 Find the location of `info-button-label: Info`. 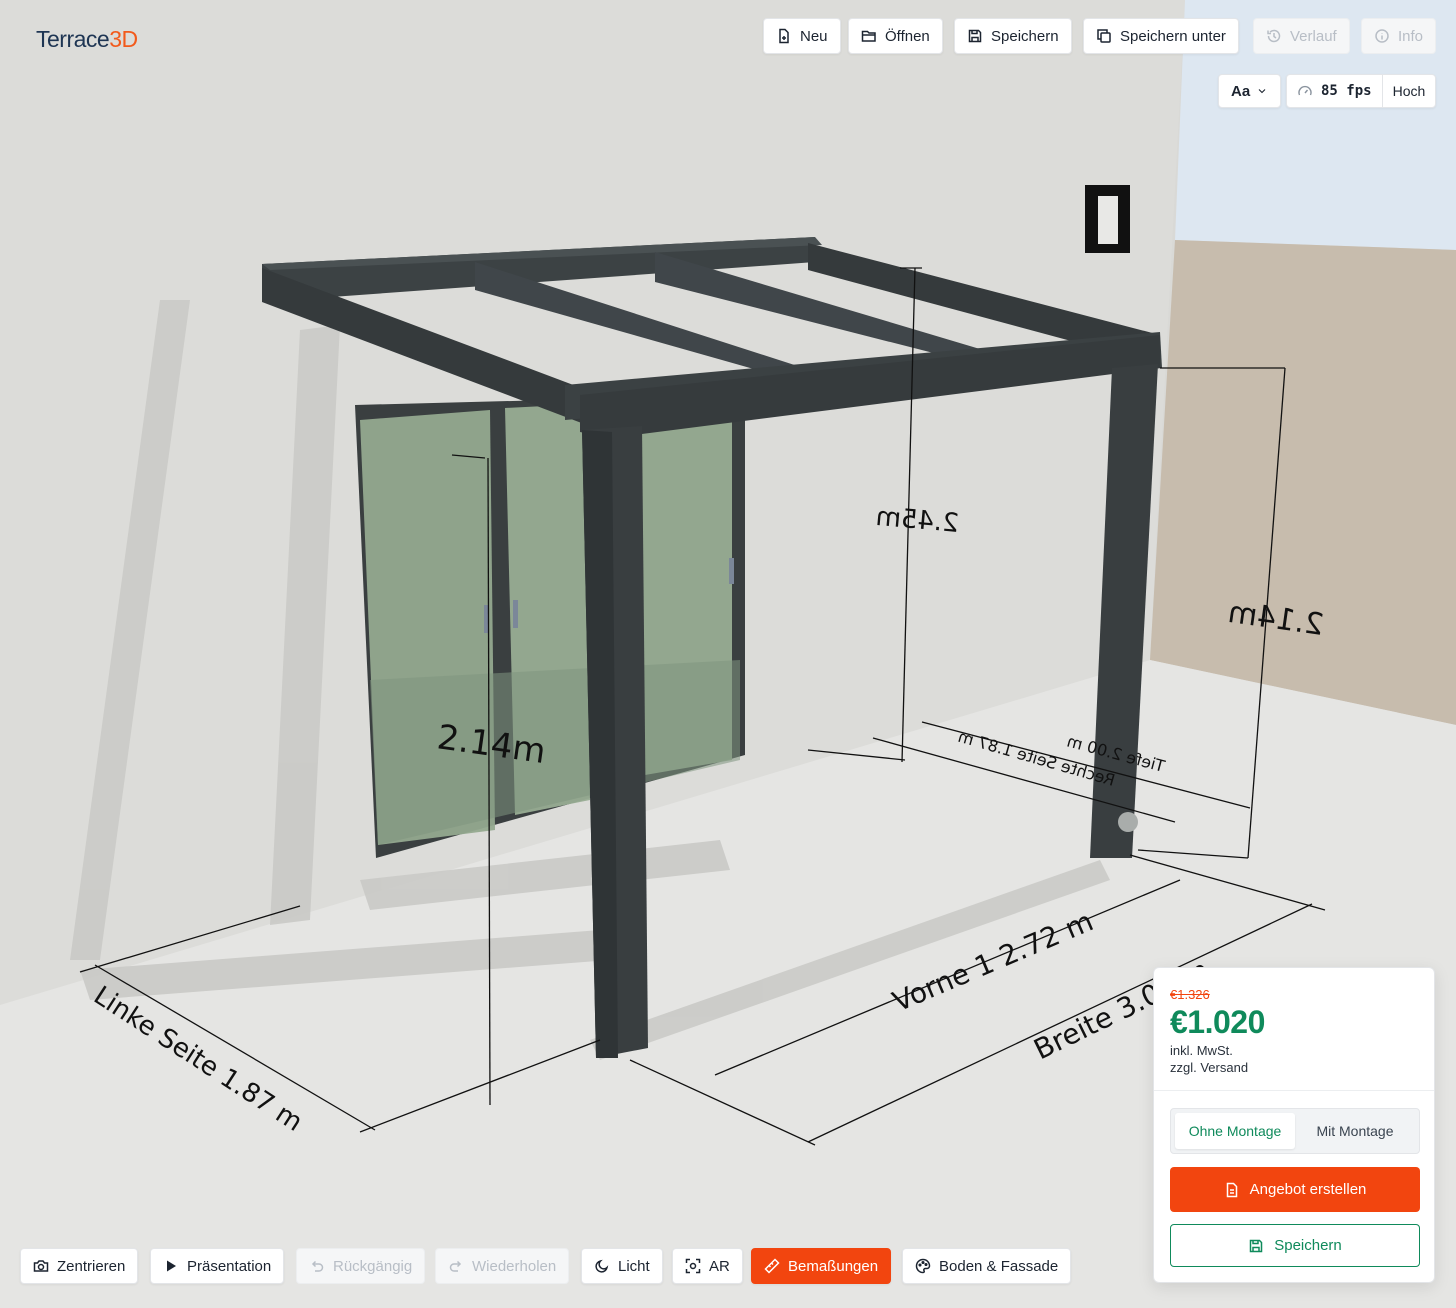

info-button-label: Info is located at coordinates (1411, 36).